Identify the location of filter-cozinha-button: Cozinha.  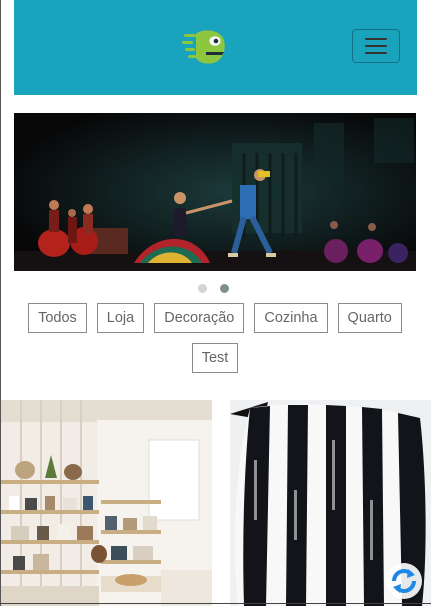
(291, 318).